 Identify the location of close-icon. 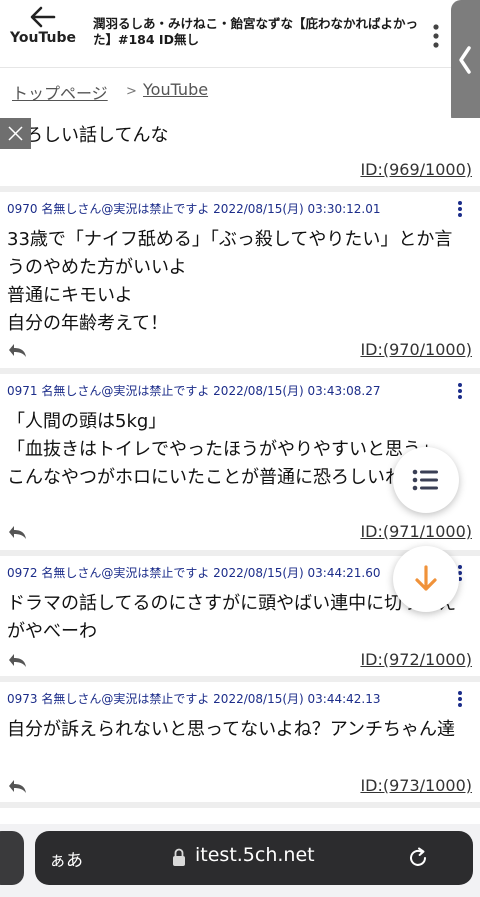
(15, 133).